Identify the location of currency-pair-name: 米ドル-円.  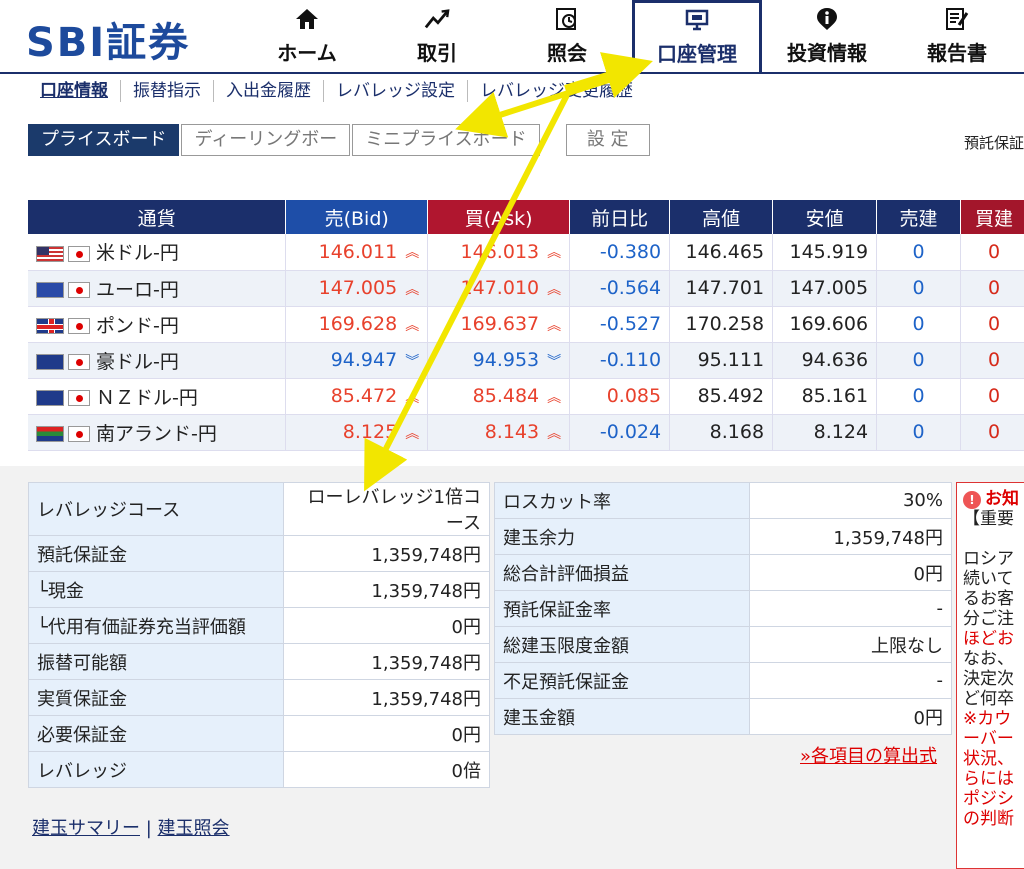
(137, 253).